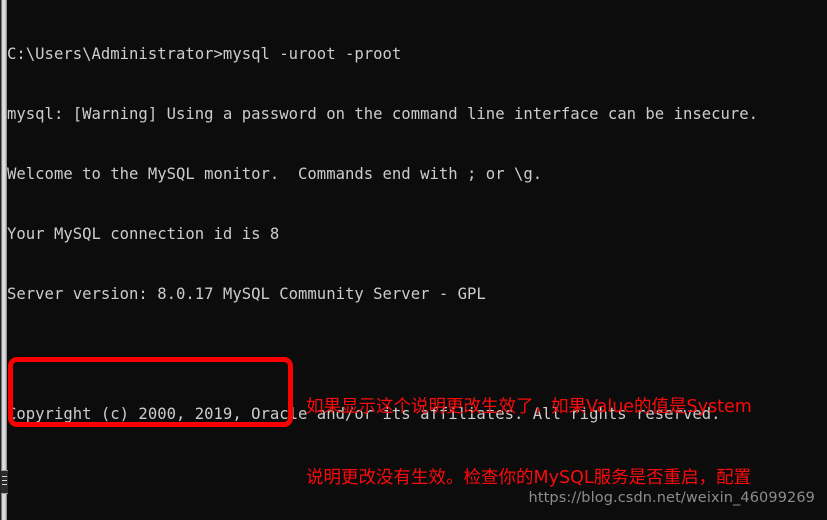 Image resolution: width=827 pixels, height=520 pixels. What do you see at coordinates (671, 498) in the screenshot?
I see `watermark-url: https://blog.csdn.net/weixin_46099269` at bounding box center [671, 498].